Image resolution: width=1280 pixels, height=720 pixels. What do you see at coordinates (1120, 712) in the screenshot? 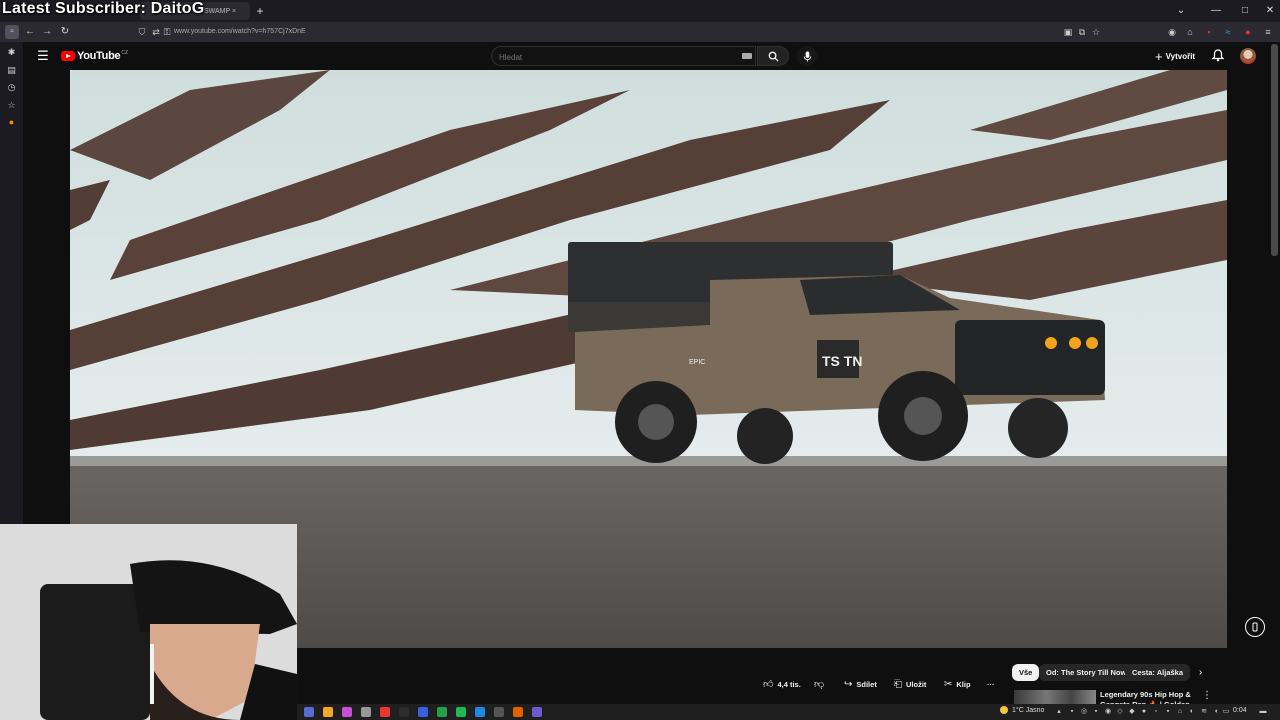
I see `tray-icon: ◇` at bounding box center [1120, 712].